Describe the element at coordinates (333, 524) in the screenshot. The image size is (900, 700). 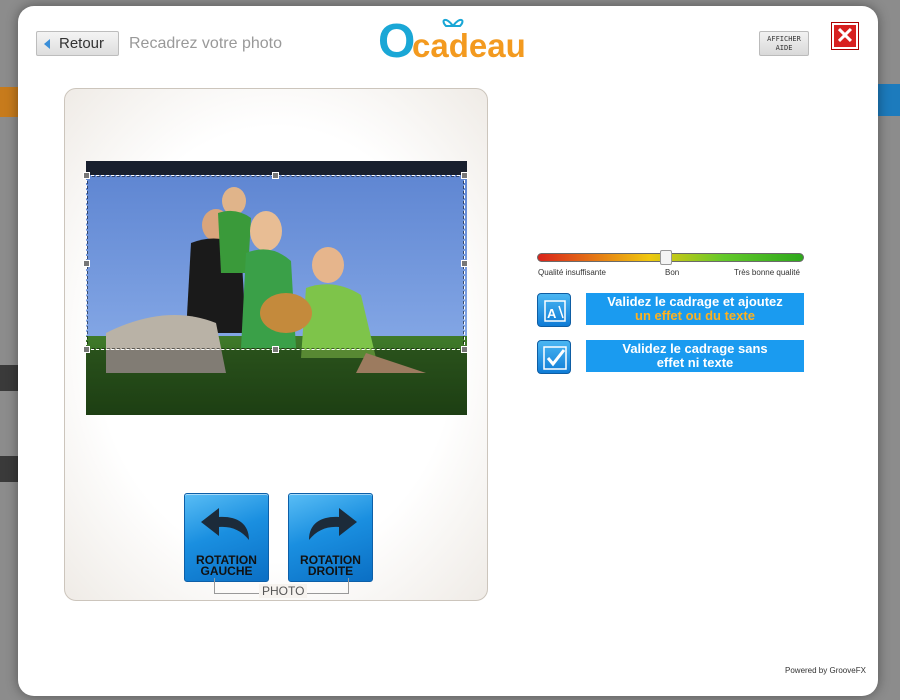
I see `rotate-right-icon` at that location.